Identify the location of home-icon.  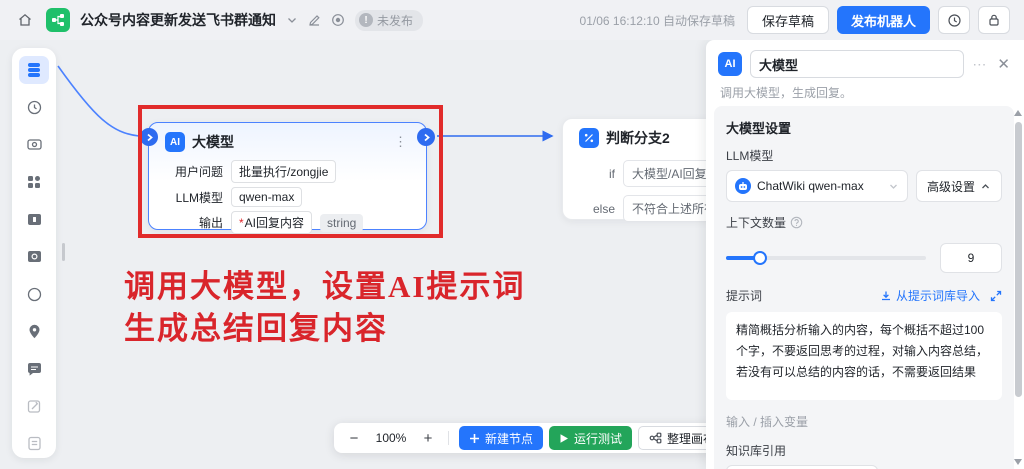
(25, 20).